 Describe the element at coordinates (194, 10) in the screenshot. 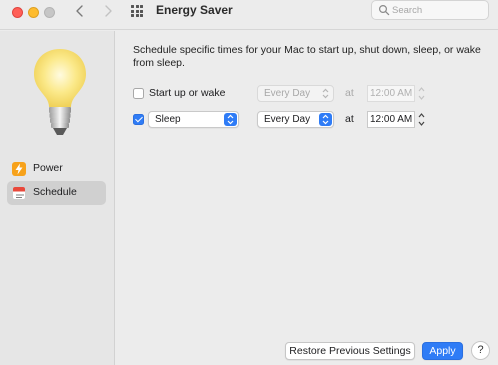

I see `window-title: Energy Saver` at that location.